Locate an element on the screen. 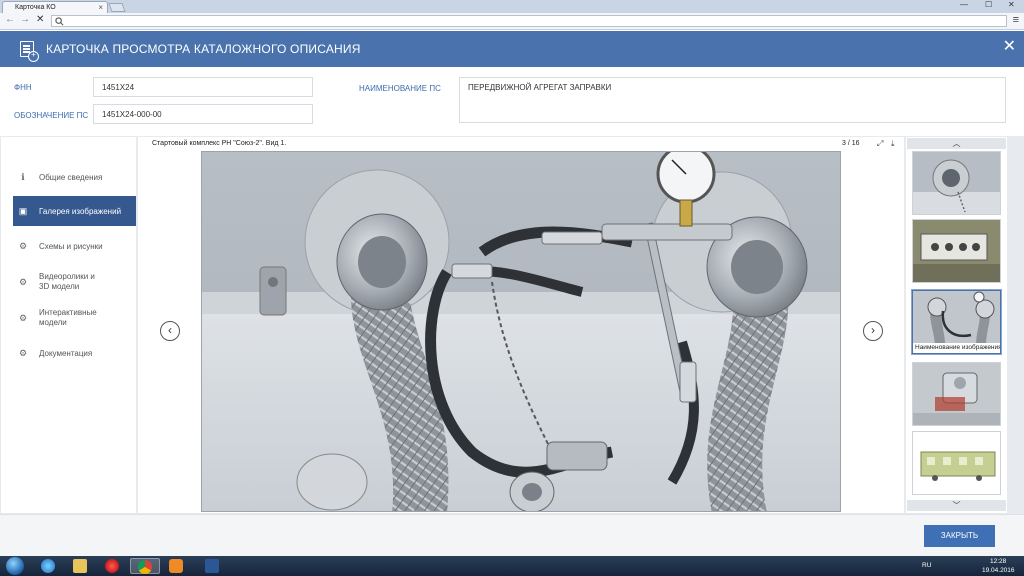  taskbar-chrome is located at coordinates (145, 566).